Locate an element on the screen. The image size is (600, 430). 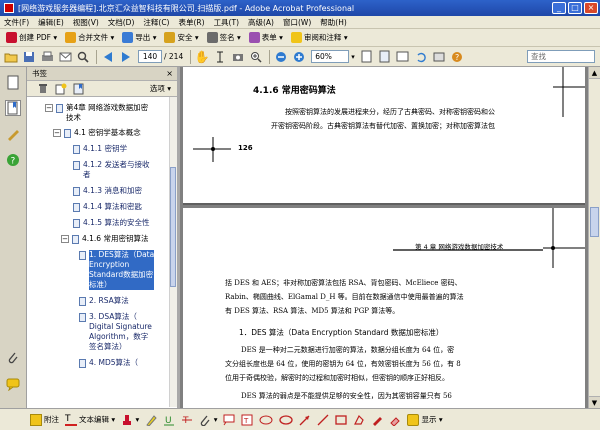
print-icon is located at coordinates (47, 57).